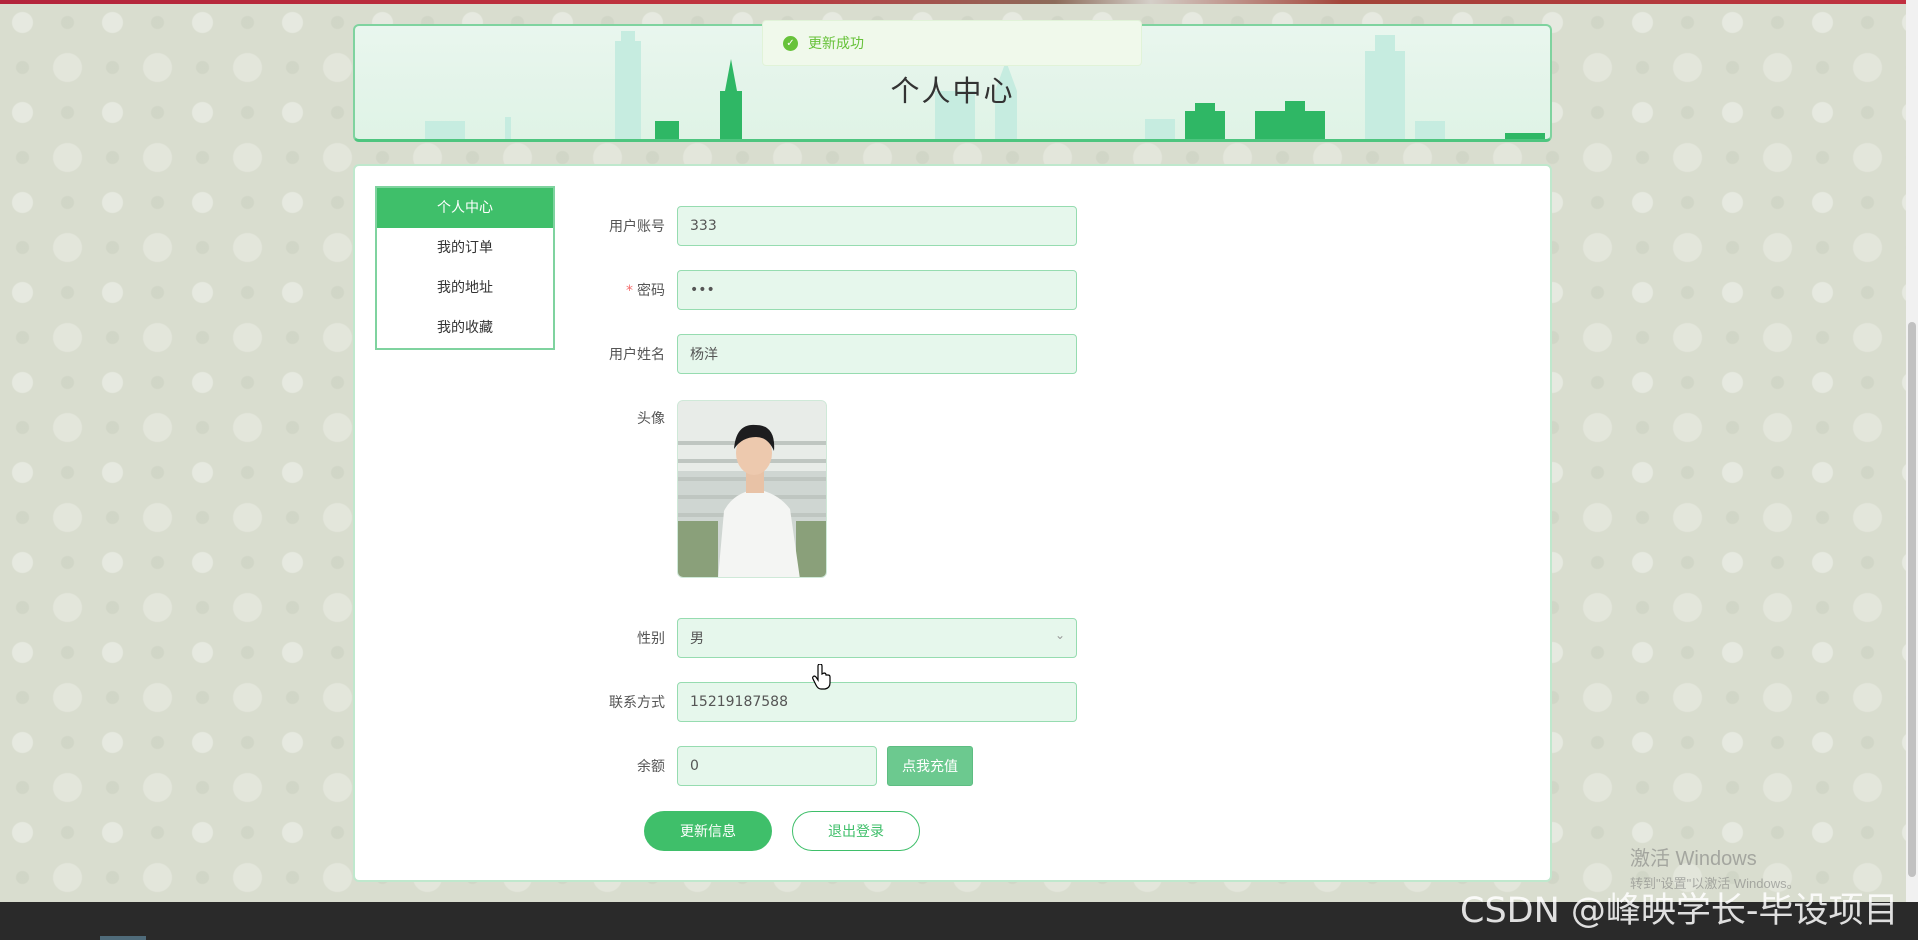 This screenshot has width=1918, height=940. I want to click on gender-select: ⌄, so click(877, 638).